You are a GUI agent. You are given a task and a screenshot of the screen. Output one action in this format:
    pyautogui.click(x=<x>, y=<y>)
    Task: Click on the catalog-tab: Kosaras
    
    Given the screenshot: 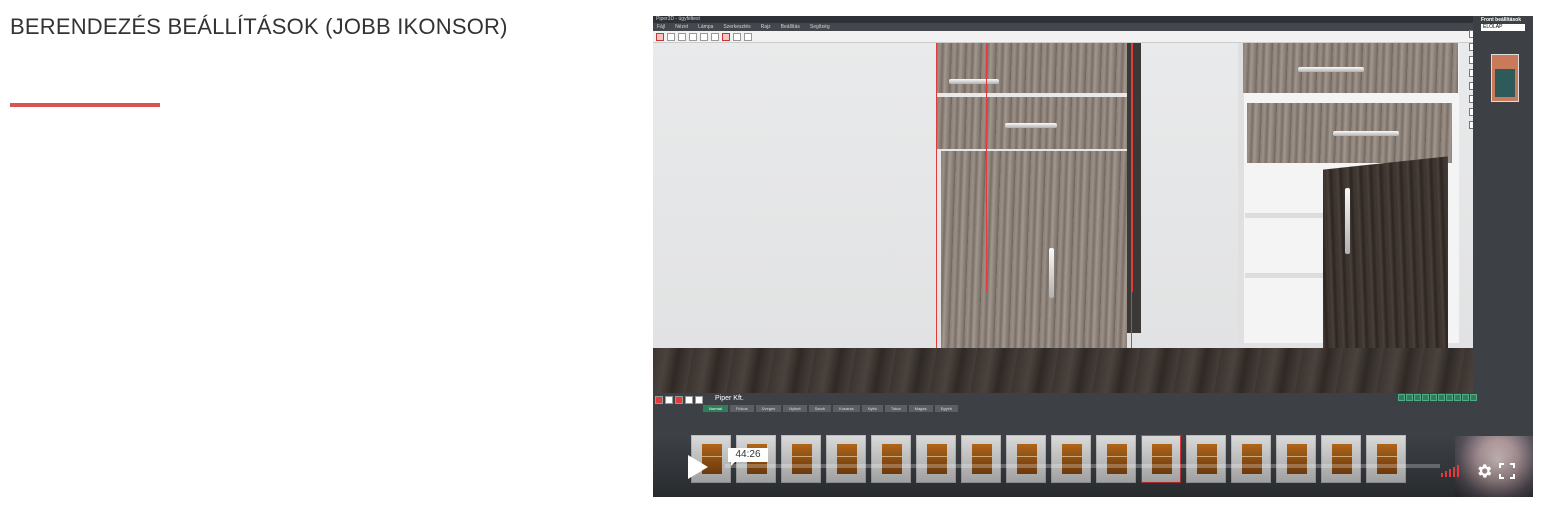 What is the action you would take?
    pyautogui.click(x=846, y=408)
    